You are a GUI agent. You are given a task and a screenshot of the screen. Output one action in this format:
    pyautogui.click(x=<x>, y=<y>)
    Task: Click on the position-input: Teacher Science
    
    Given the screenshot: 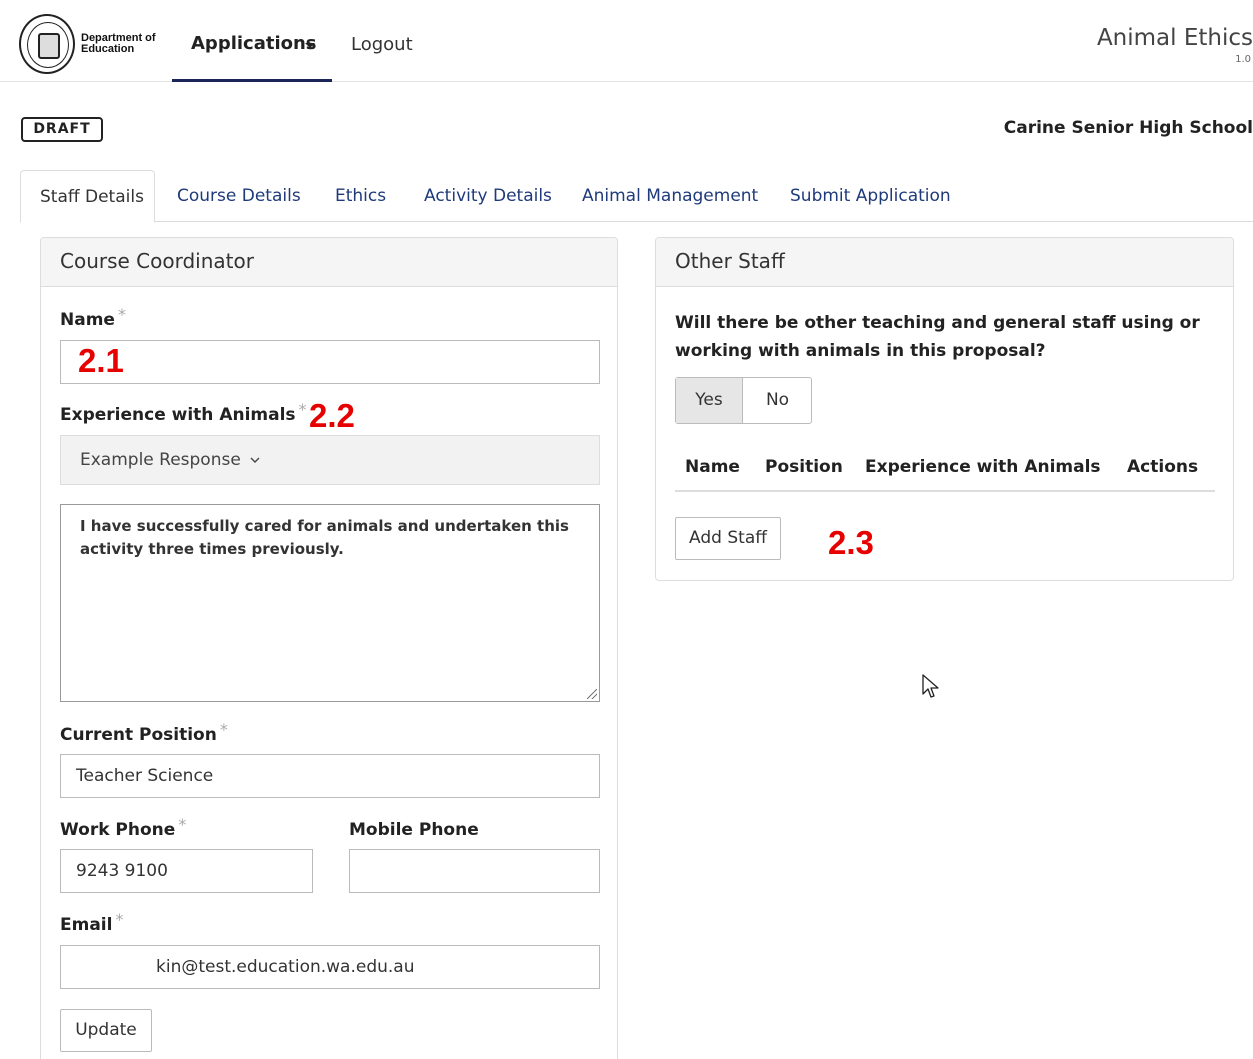 What is the action you would take?
    pyautogui.click(x=330, y=776)
    